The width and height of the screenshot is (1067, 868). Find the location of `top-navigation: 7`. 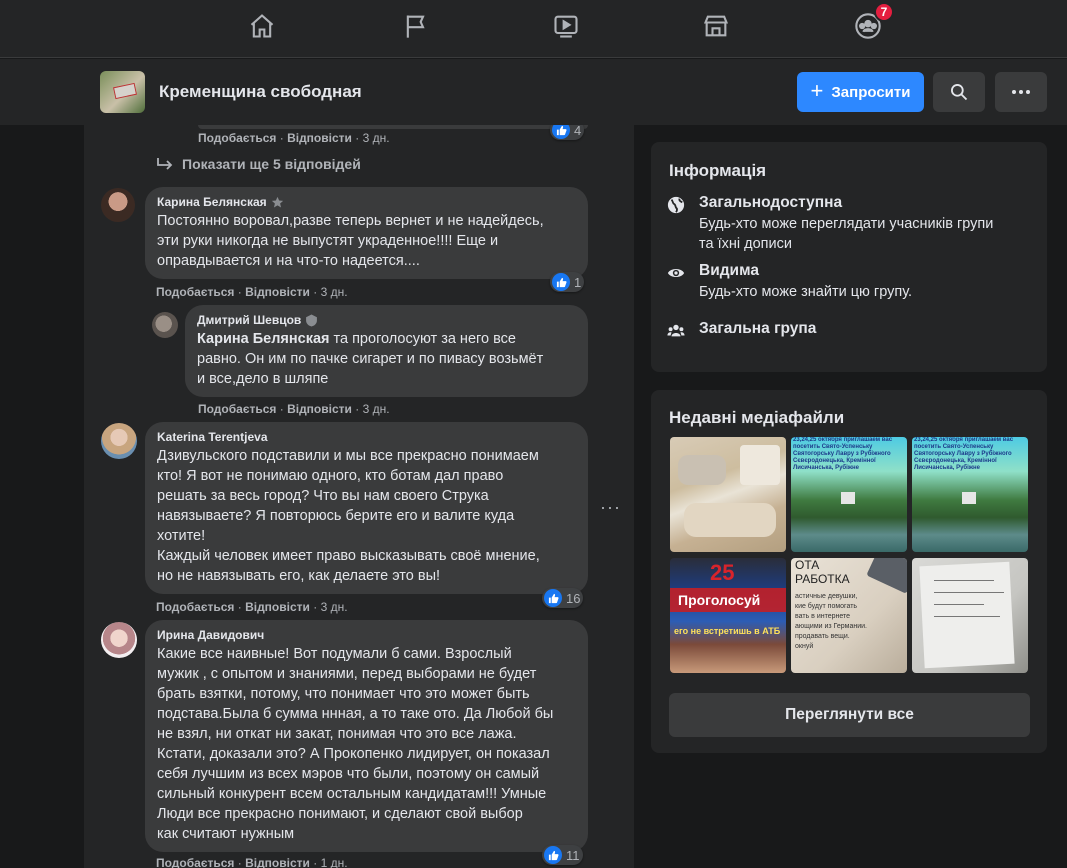

top-navigation: 7 is located at coordinates (533, 29).